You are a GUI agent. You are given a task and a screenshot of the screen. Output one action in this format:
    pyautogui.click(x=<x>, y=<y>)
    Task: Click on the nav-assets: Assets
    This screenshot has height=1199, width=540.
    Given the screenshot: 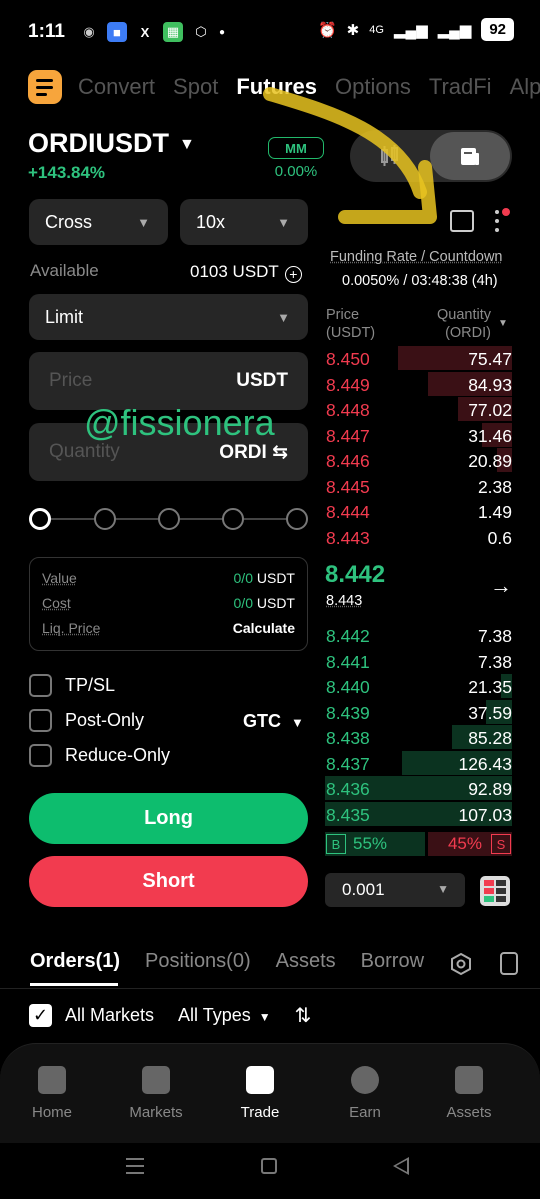 What is the action you would take?
    pyautogui.click(x=469, y=1093)
    